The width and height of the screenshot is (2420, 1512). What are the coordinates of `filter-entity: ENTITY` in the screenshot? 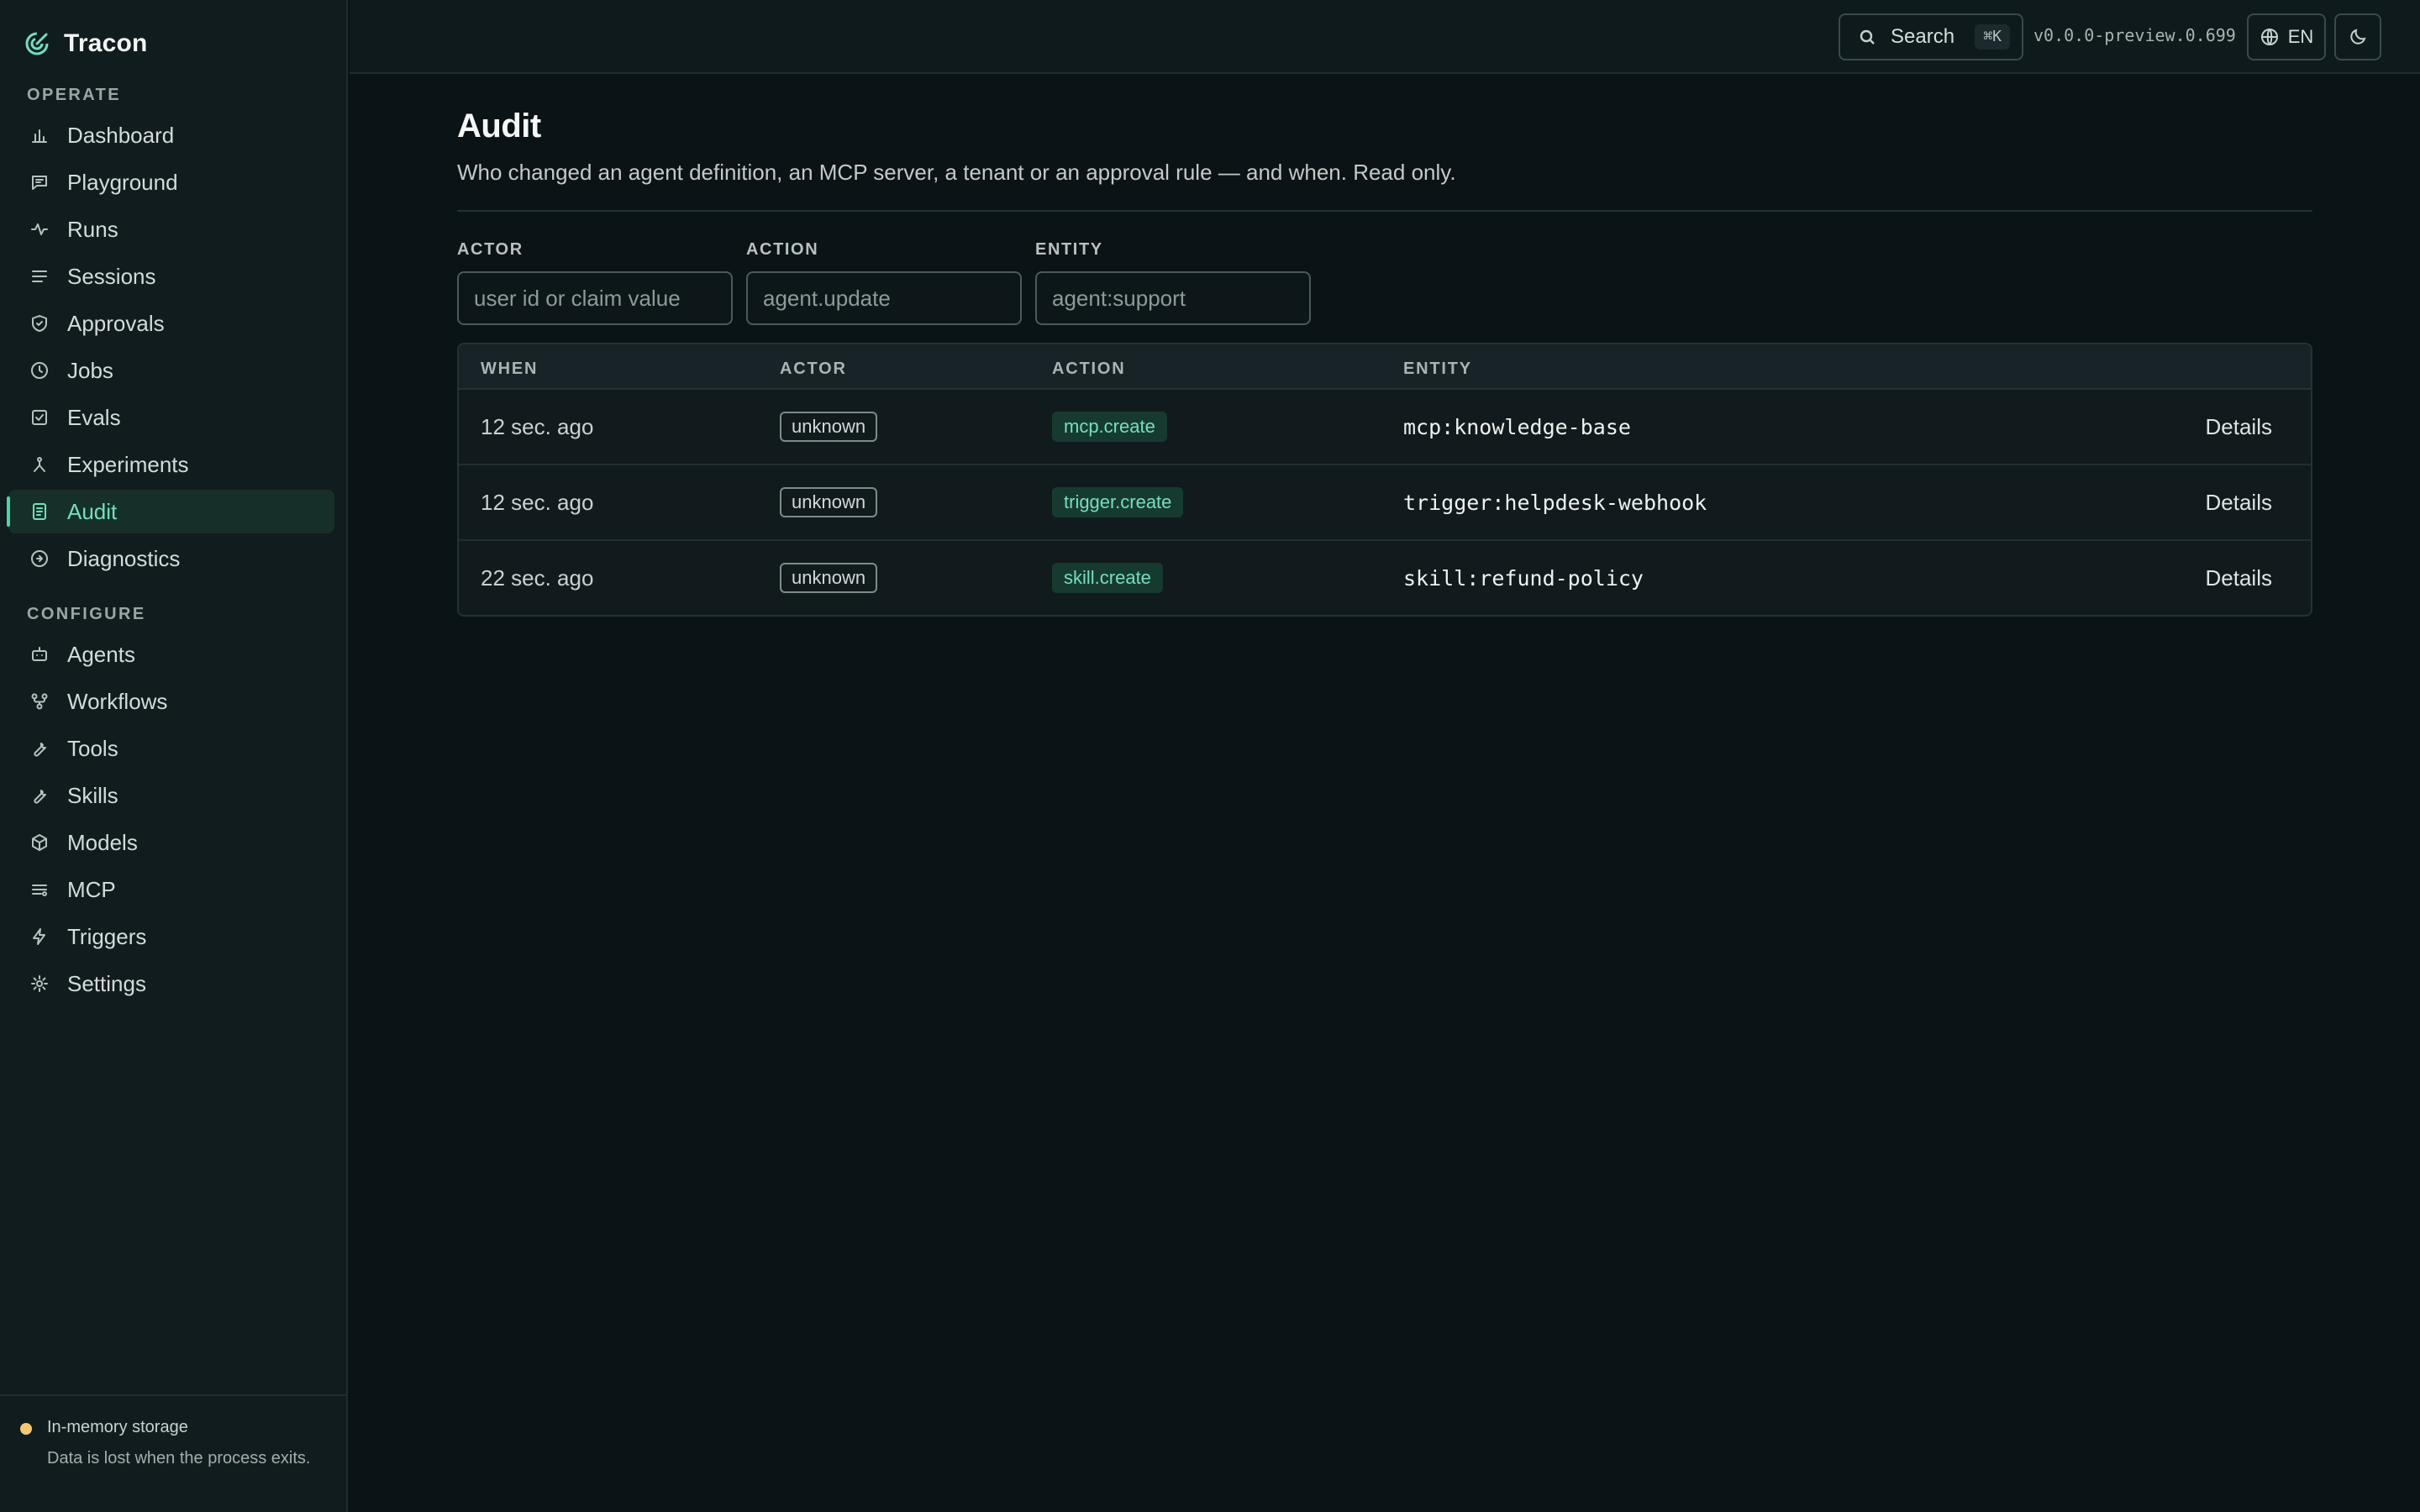 It's located at (1173, 282).